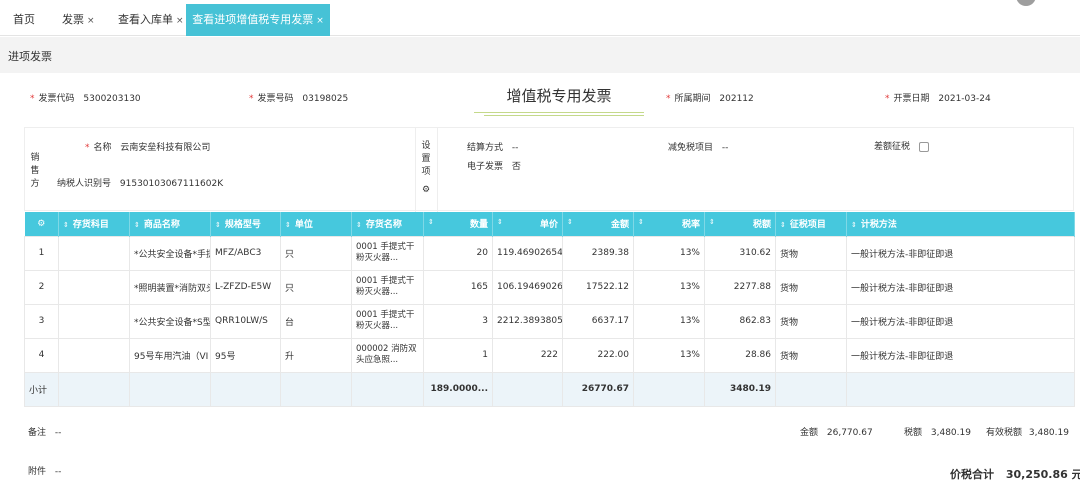 This screenshot has width=1080, height=489. Describe the element at coordinates (258, 20) in the screenshot. I see `tab-view-vat-invoice: 查看进项增值税专用发票 ×` at that location.